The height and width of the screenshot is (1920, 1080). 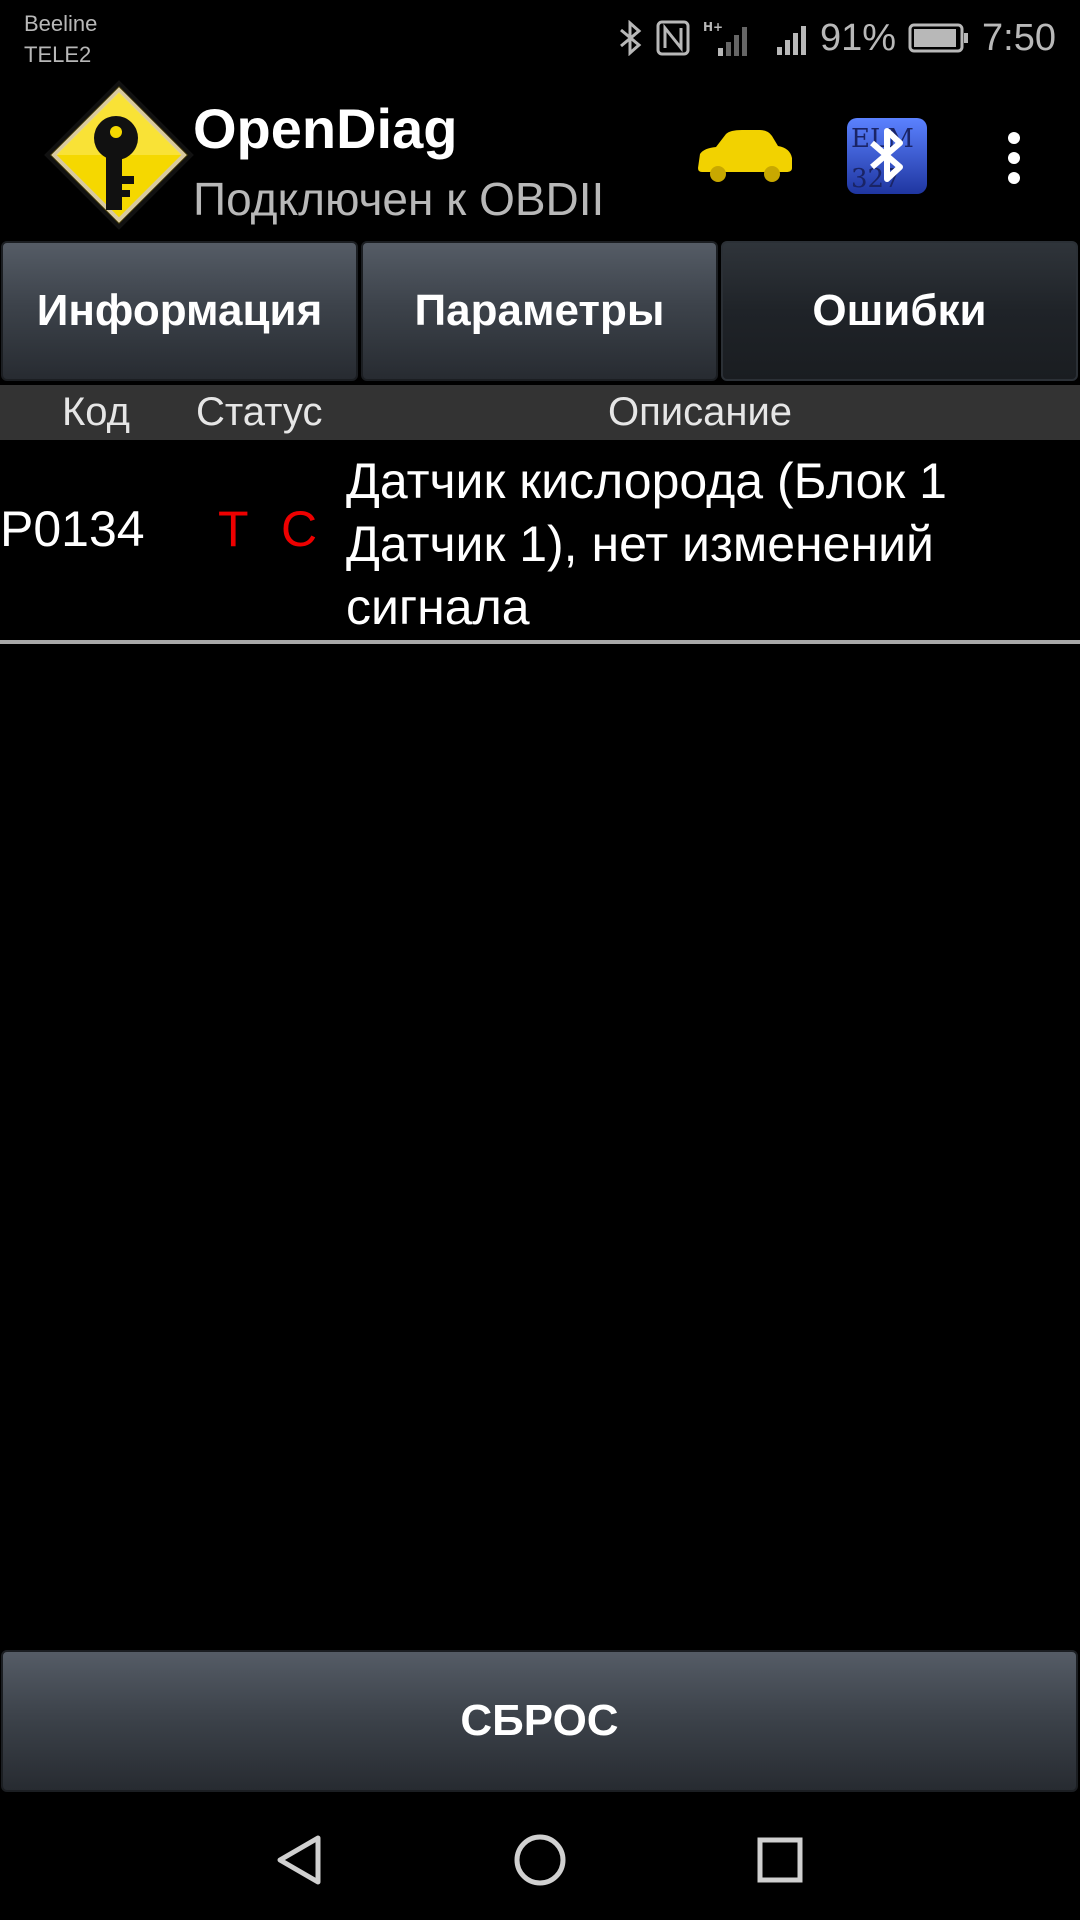 I want to click on nfc-icon, so click(x=673, y=38).